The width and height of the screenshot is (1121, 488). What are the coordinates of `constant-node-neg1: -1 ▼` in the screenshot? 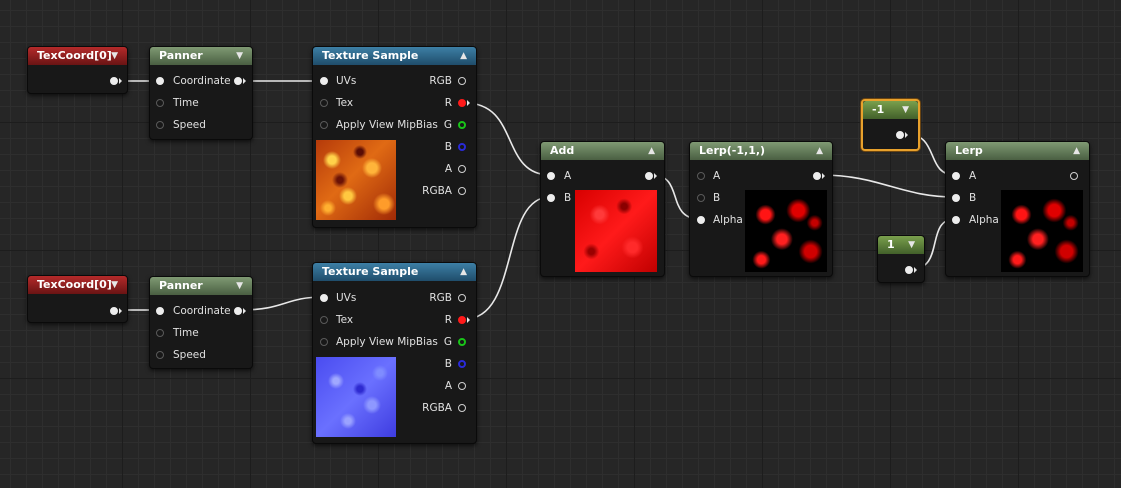 It's located at (890, 125).